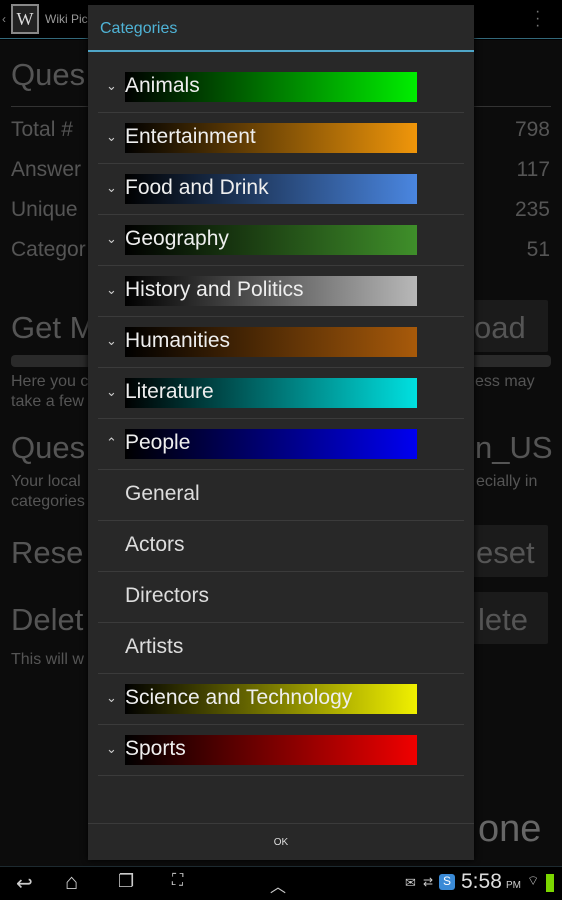  Describe the element at coordinates (48, 501) in the screenshot. I see `locale-description-2: categories` at that location.